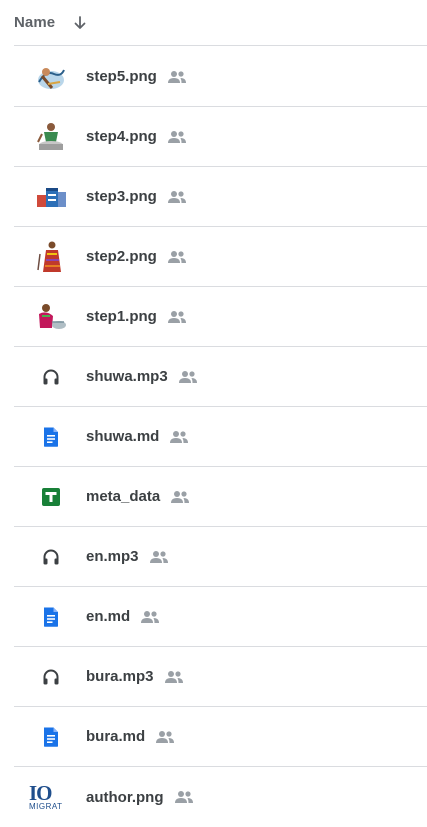 The height and width of the screenshot is (827, 427). I want to click on author-logo-thumbnail: IO MIGRAT, so click(46, 797).